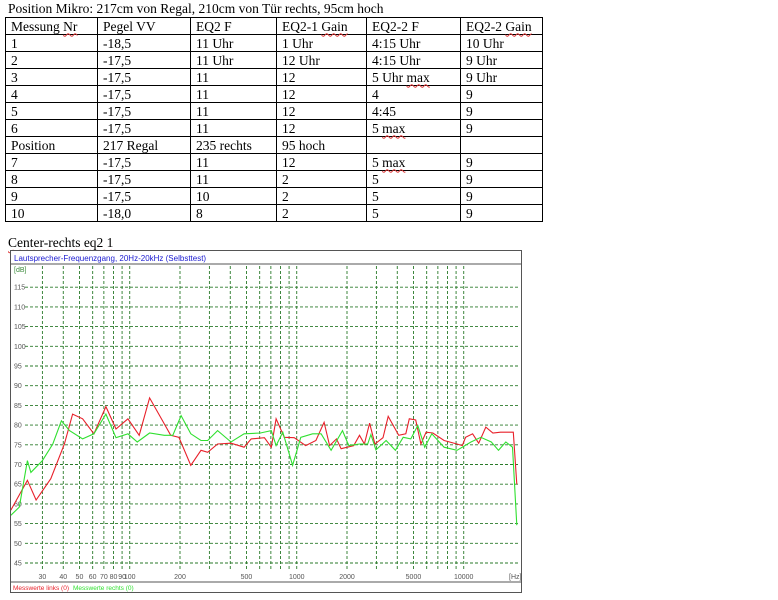 This screenshot has width=778, height=600. Describe the element at coordinates (464, 577) in the screenshot. I see `x-tick-label: 10000` at that location.